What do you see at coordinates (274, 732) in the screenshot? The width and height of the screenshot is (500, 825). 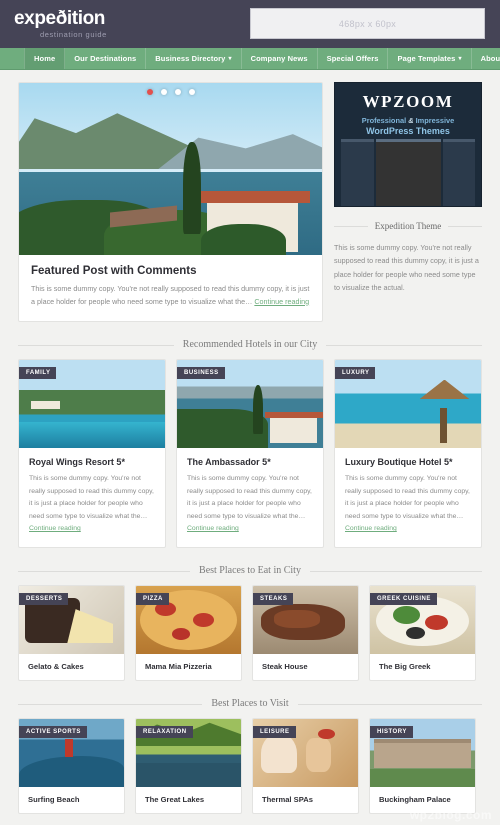 I see `category-badge: LEISURE` at bounding box center [274, 732].